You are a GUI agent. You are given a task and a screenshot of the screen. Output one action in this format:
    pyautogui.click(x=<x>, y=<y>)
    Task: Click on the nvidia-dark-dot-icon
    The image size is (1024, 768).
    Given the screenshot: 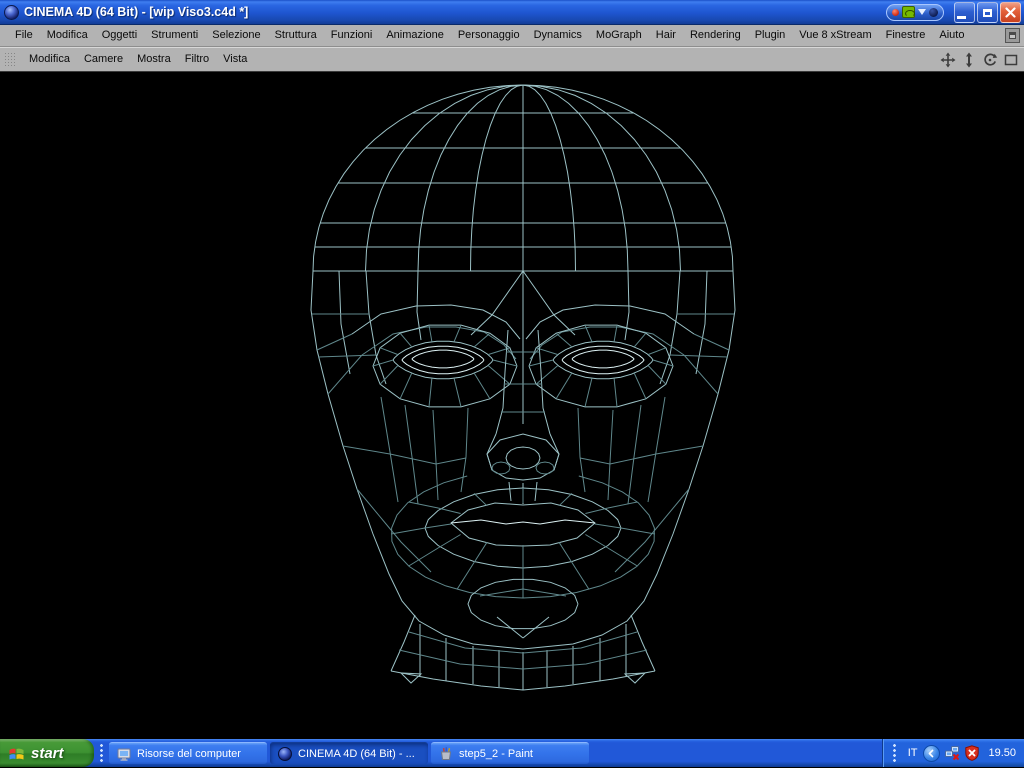 What is the action you would take?
    pyautogui.click(x=933, y=12)
    